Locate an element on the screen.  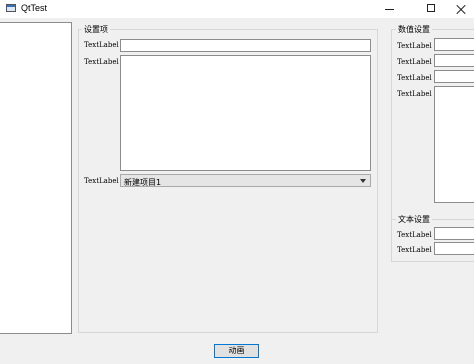
app-window-icon is located at coordinates (11, 8).